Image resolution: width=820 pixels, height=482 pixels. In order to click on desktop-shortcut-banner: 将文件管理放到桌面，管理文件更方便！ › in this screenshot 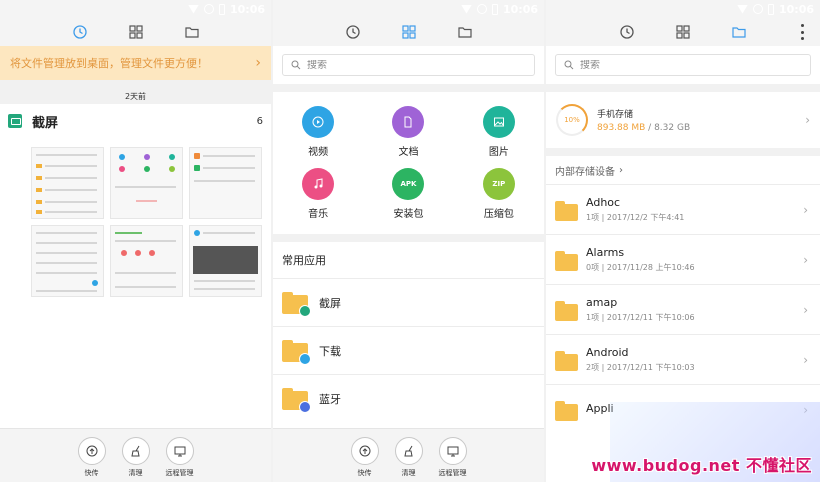, I will do `click(135, 63)`.